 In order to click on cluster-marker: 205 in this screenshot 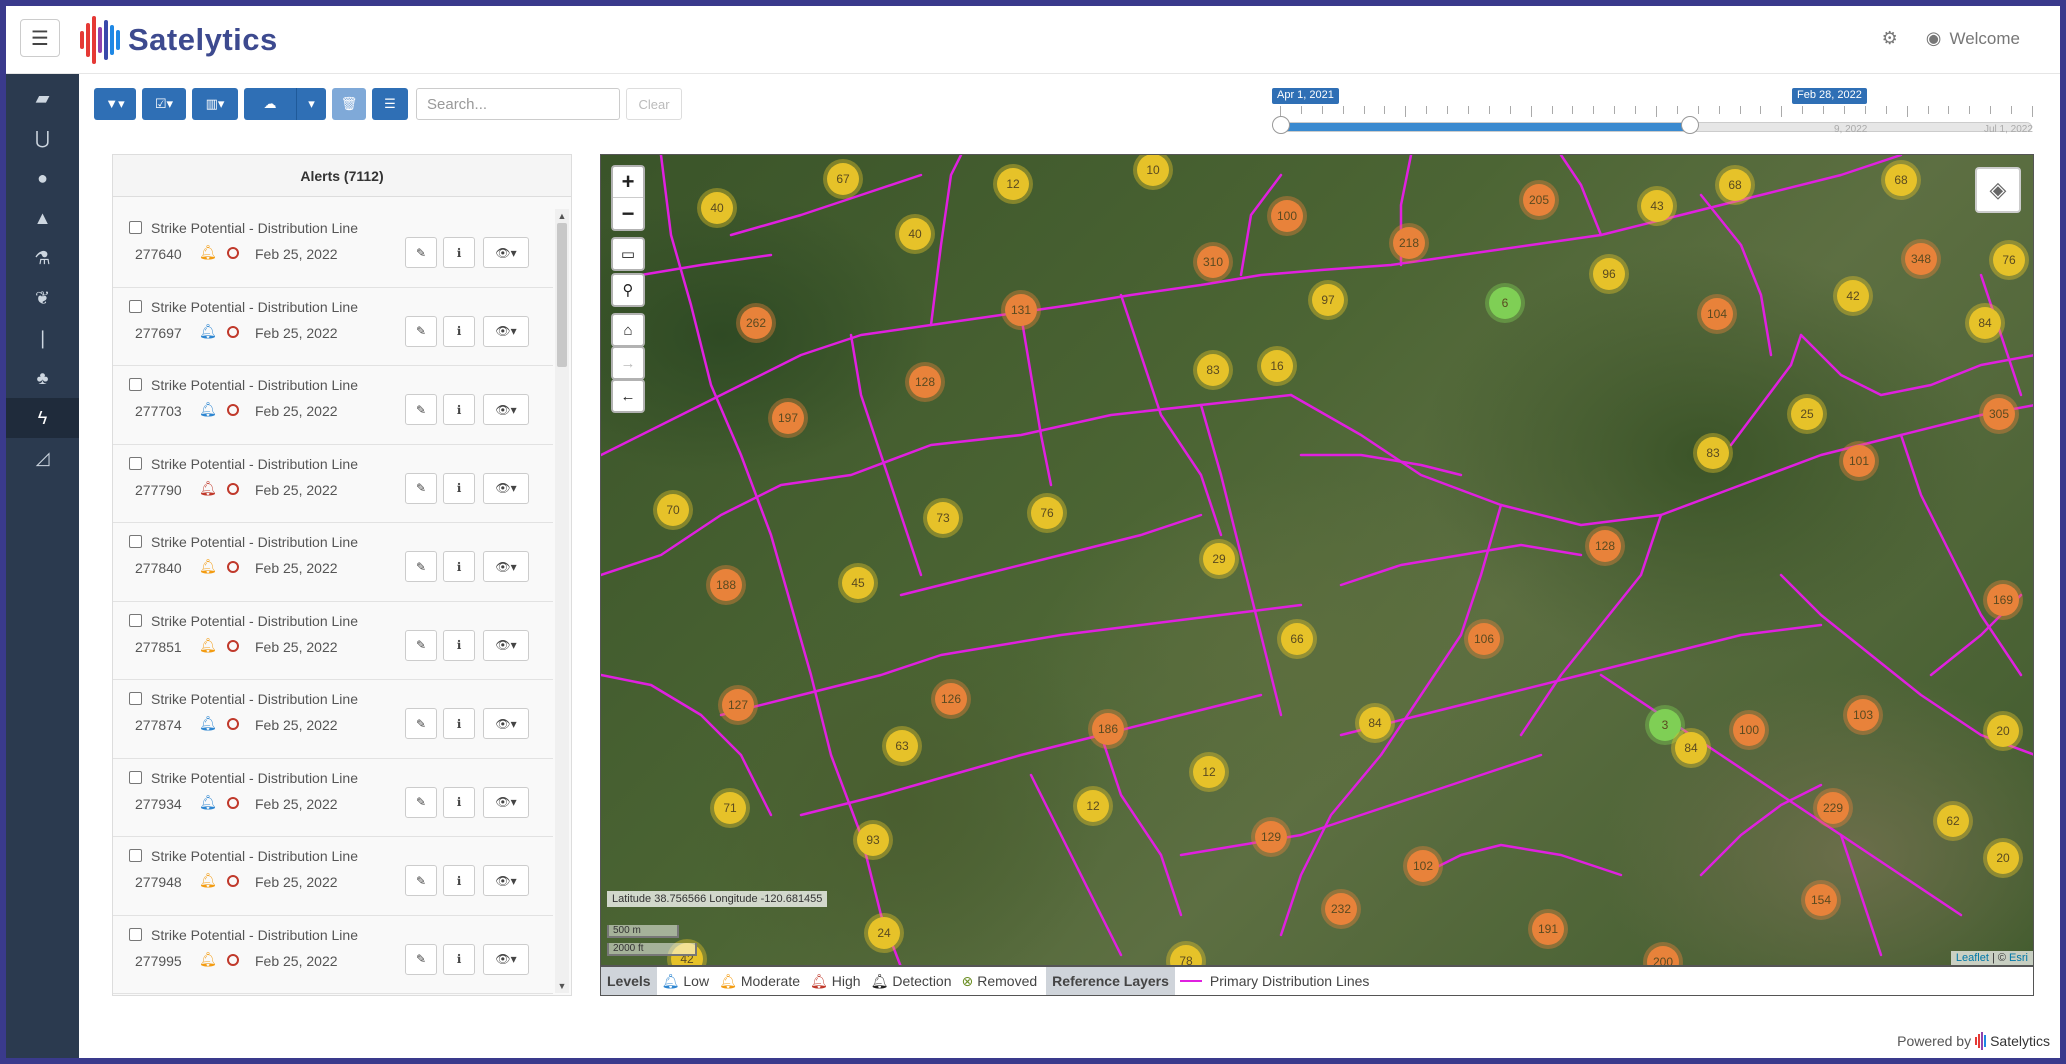, I will do `click(1539, 200)`.